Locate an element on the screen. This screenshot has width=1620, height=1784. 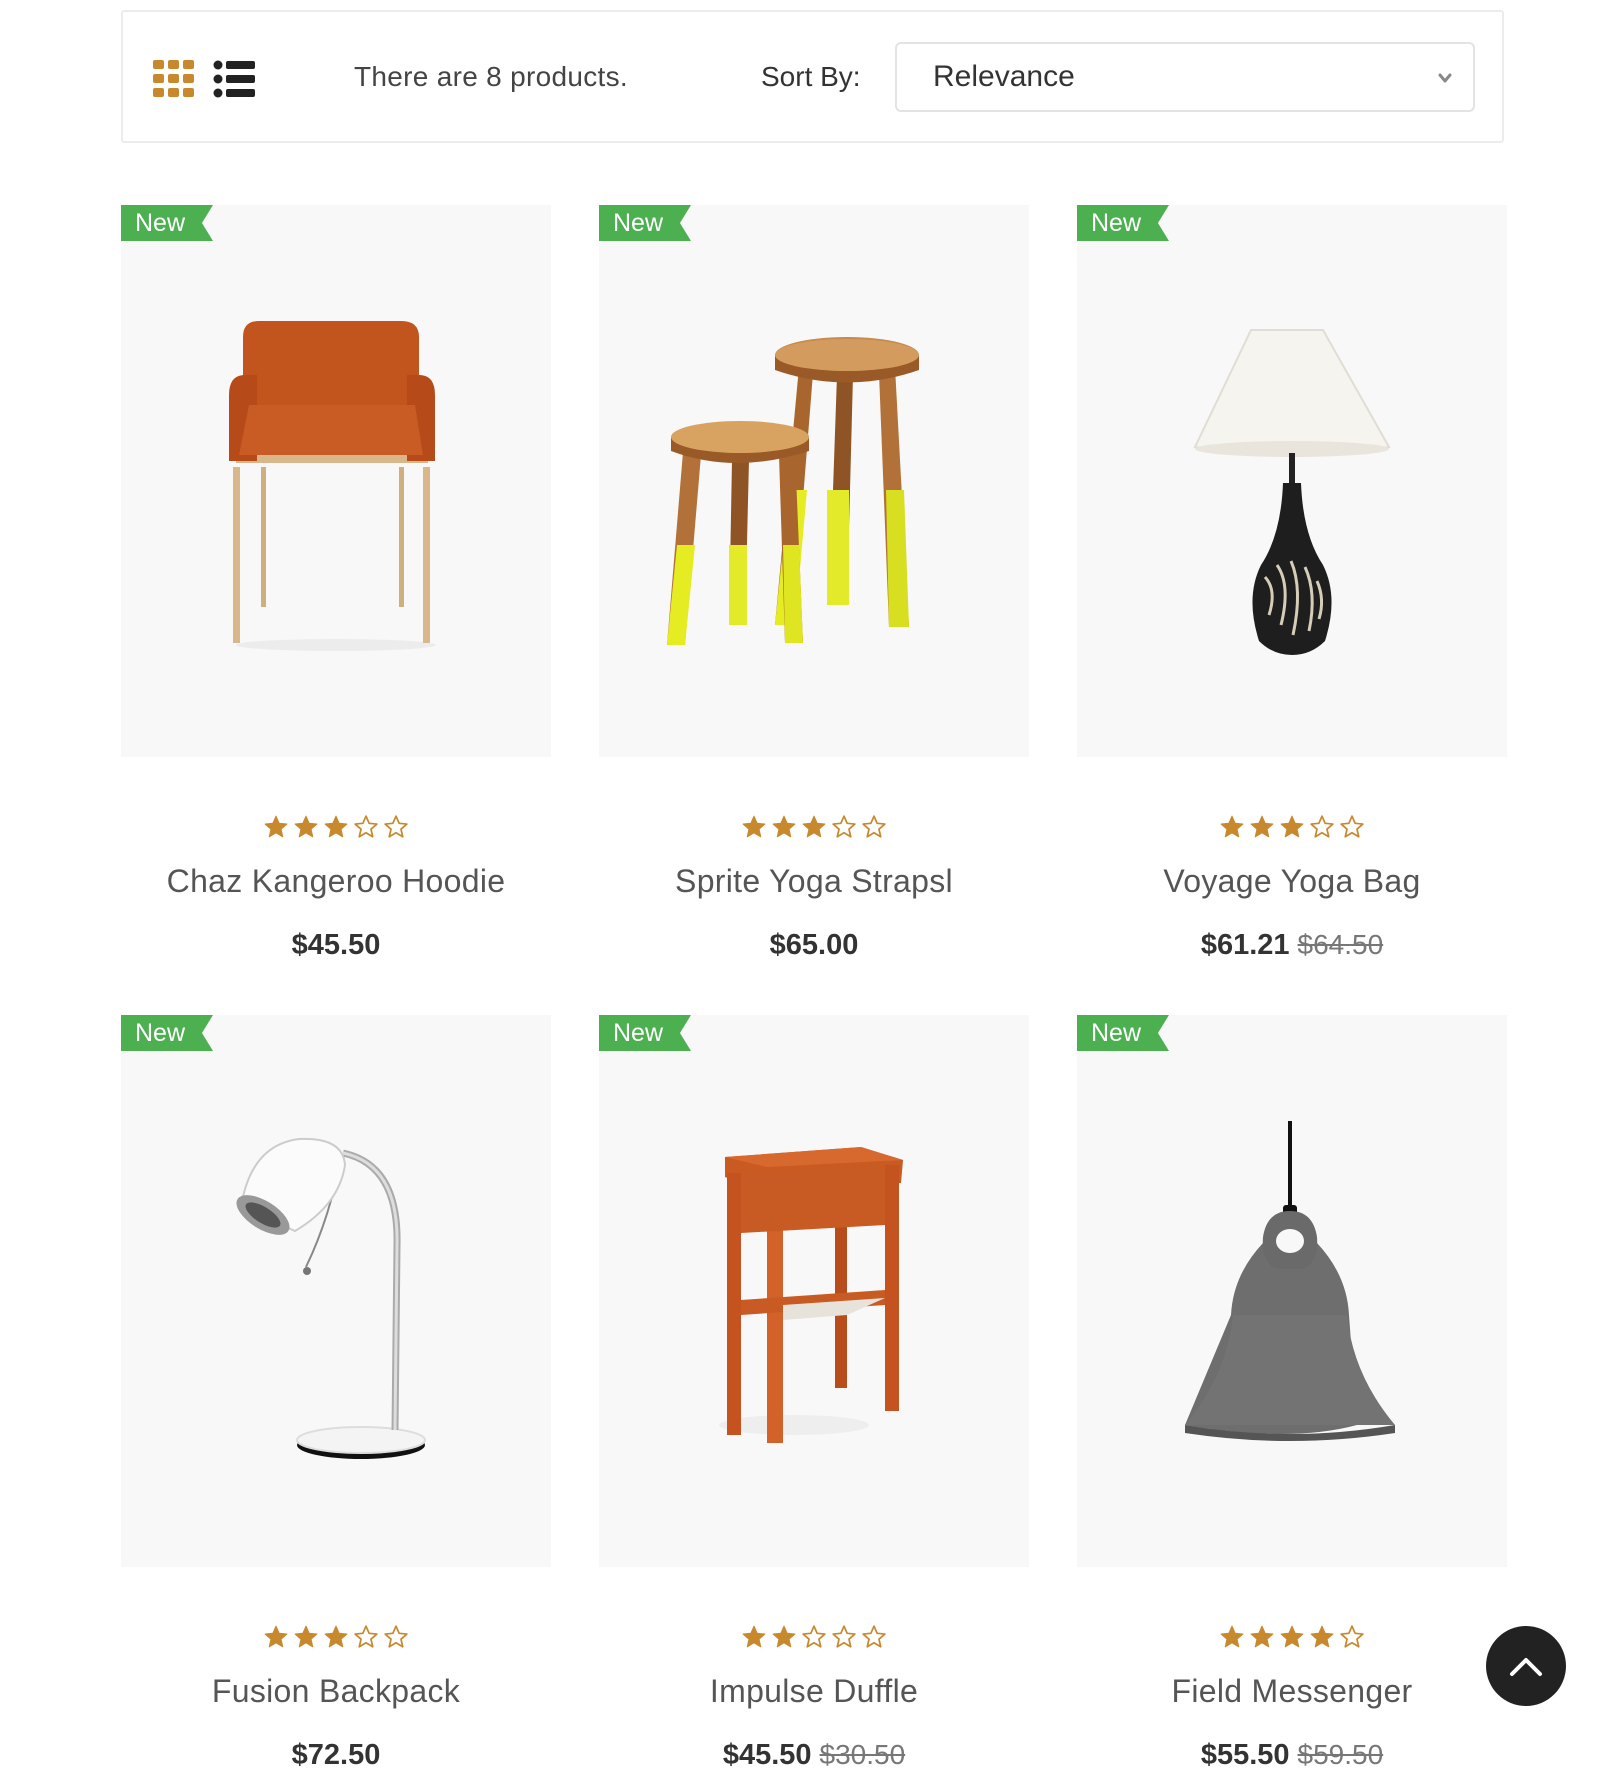
product-card: New Chaz Kangeroo Hoodie $45.50 is located at coordinates (336, 583).